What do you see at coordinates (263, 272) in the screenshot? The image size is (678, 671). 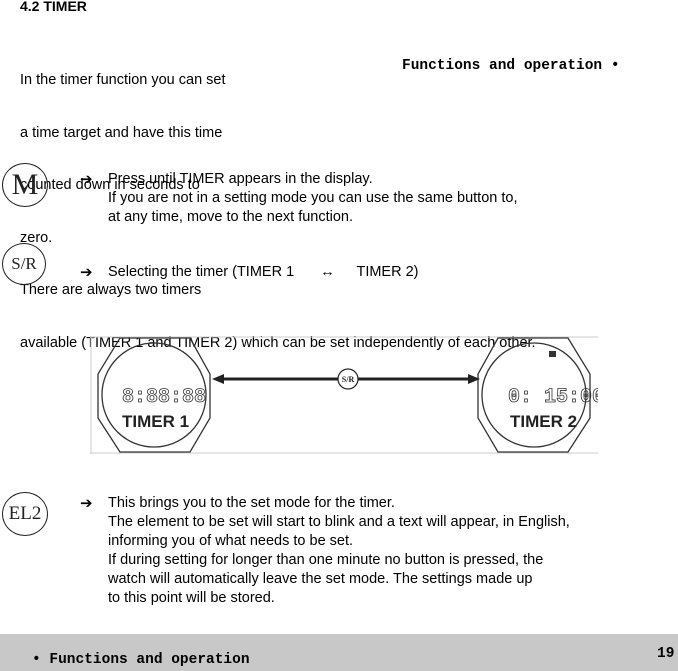 I see `step-2-text: Selecting the timer (TIMER 1 ↔ TIMER 2)` at bounding box center [263, 272].